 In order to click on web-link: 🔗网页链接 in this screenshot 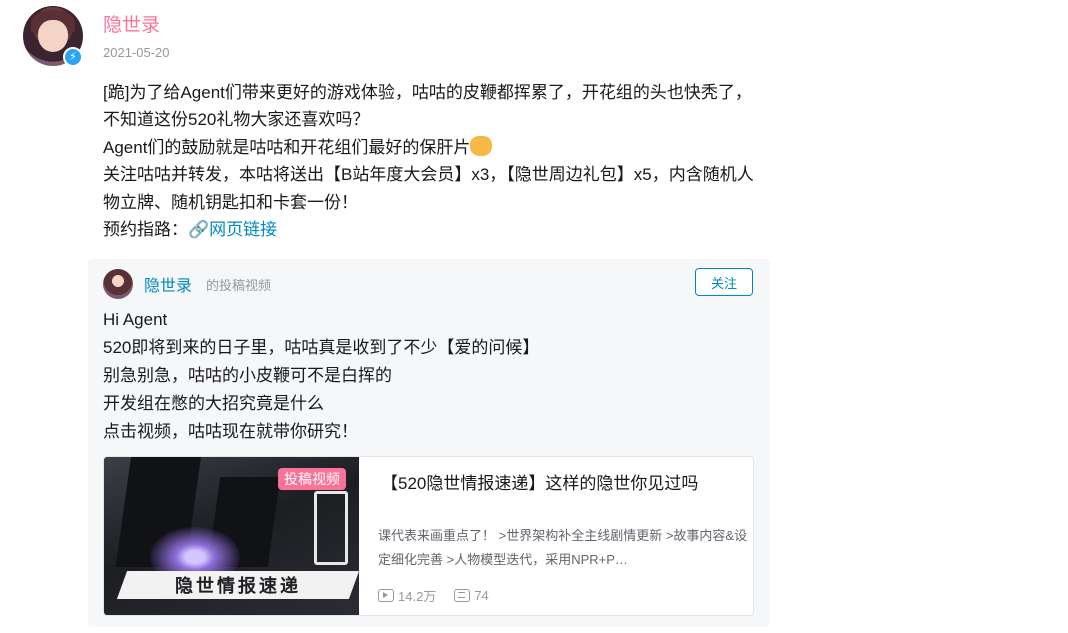, I will do `click(232, 229)`.